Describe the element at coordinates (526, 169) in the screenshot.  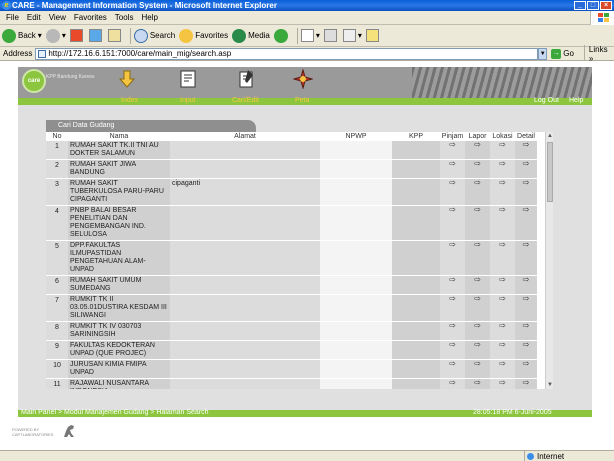
I see `row-detail-cell: ⇨` at that location.